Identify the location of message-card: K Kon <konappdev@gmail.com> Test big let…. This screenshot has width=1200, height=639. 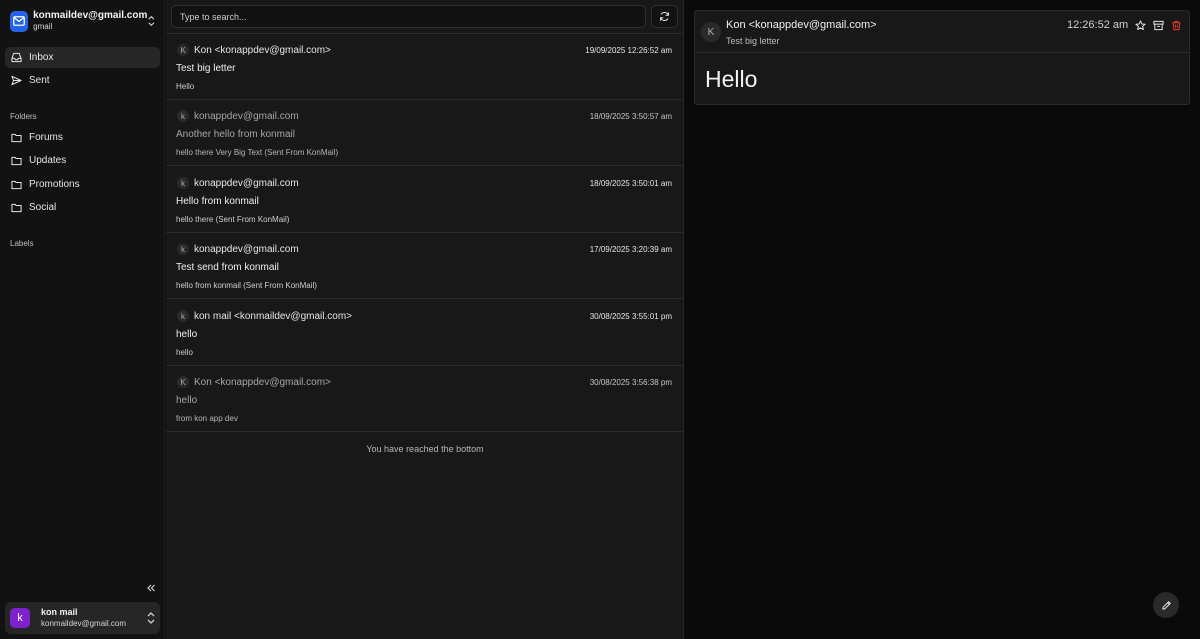
(942, 57).